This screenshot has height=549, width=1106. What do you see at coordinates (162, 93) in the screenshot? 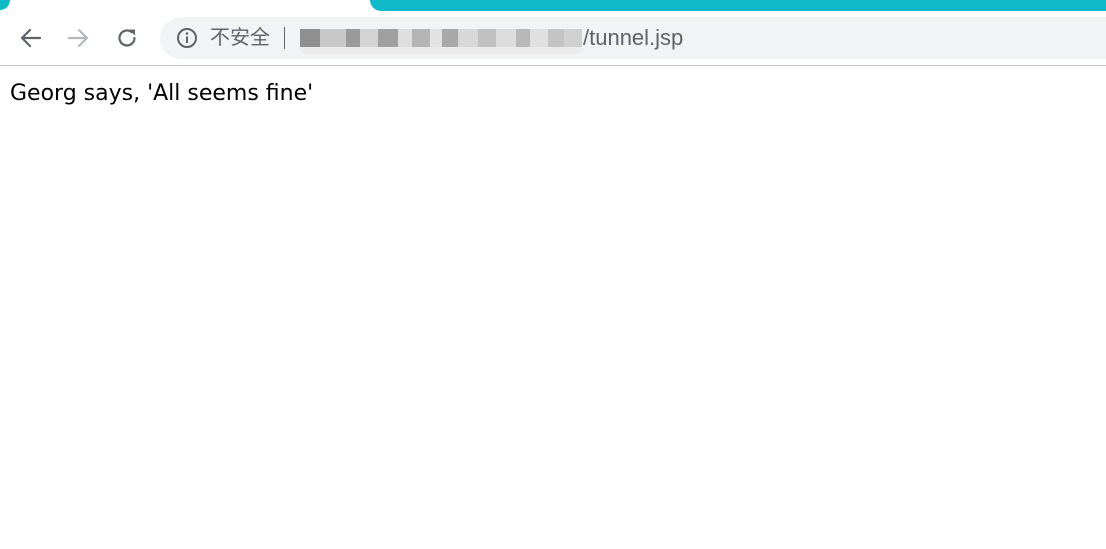
I see `page-message: Georg says, 'All seems fine'` at bounding box center [162, 93].